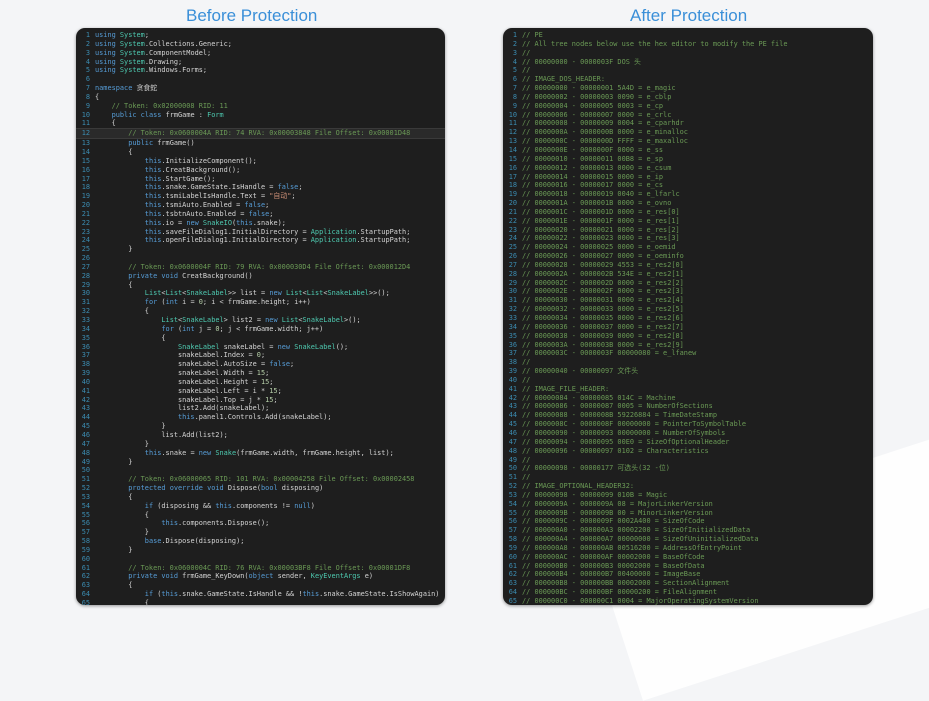 Image resolution: width=929 pixels, height=701 pixels. I want to click on code-line: 40 //, so click(688, 380).